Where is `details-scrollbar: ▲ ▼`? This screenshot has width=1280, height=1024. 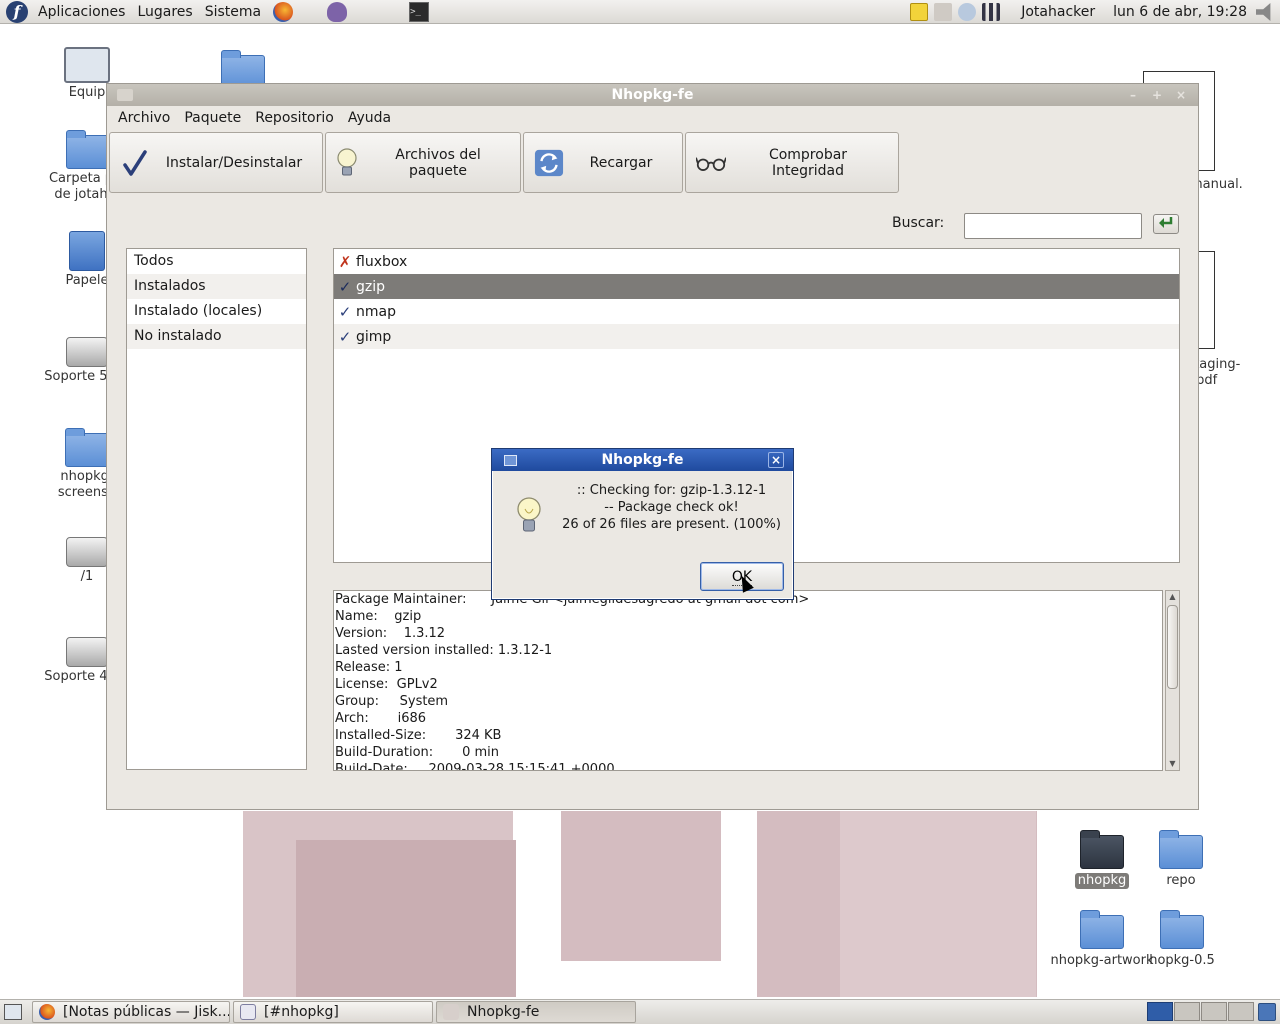 details-scrollbar: ▲ ▼ is located at coordinates (1172, 680).